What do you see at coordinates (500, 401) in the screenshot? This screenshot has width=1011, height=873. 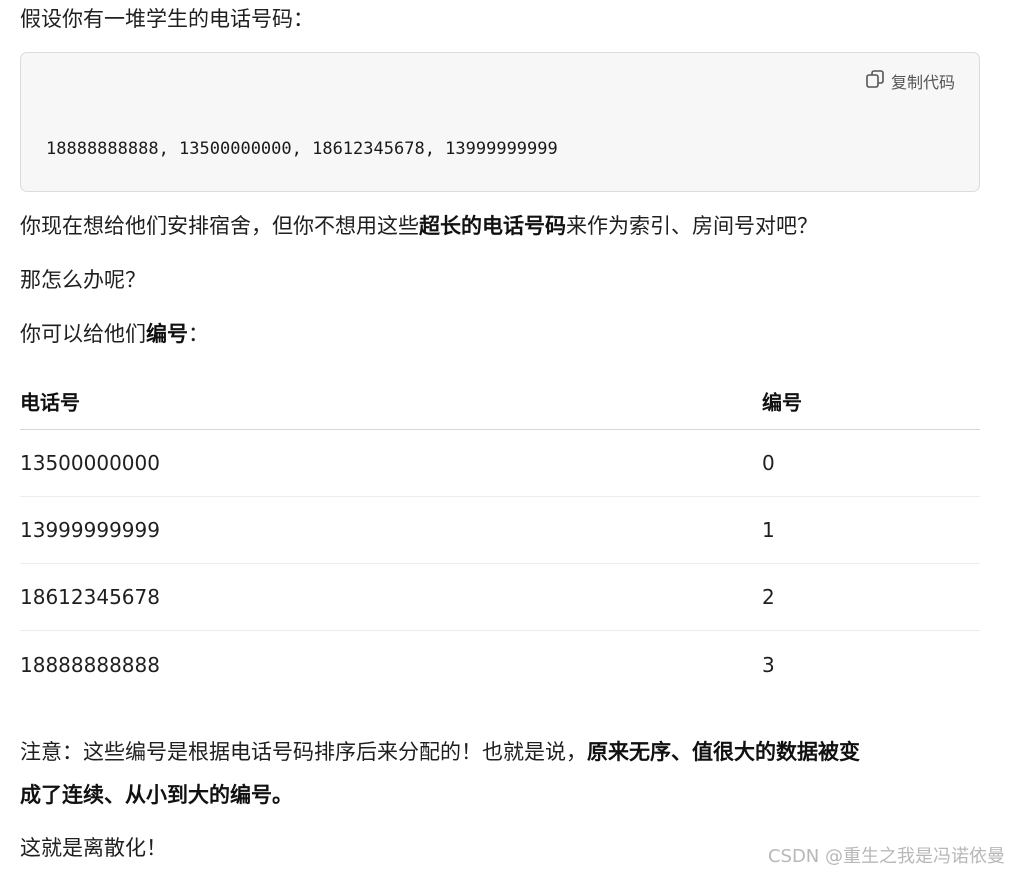 I see `table-header-row: 电话号 编号` at bounding box center [500, 401].